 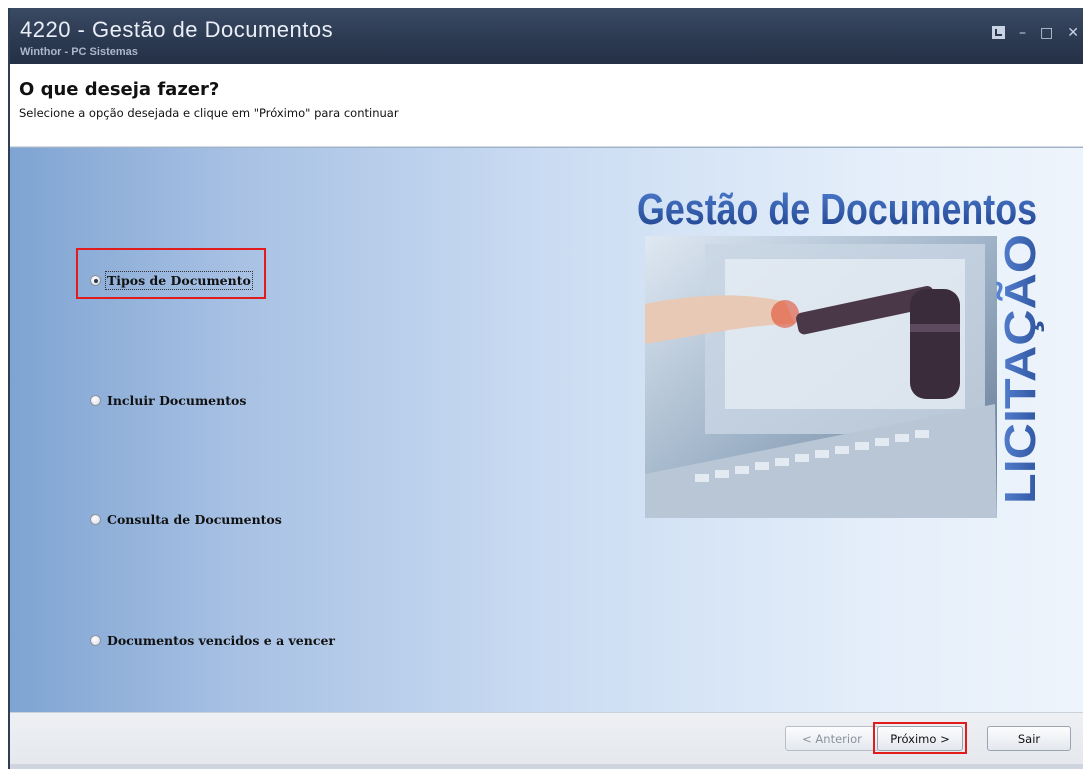 I want to click on exit-button-label: Sair, so click(x=1029, y=738).